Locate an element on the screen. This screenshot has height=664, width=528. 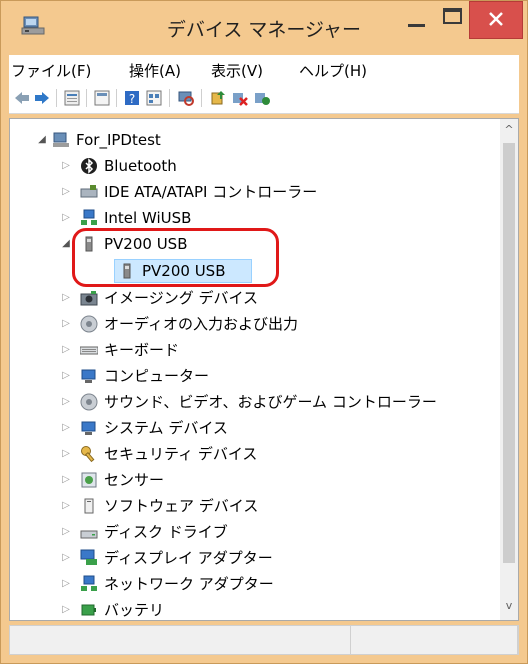
tree-item-label: ソフトウェア デバイス is located at coordinates (181, 506).